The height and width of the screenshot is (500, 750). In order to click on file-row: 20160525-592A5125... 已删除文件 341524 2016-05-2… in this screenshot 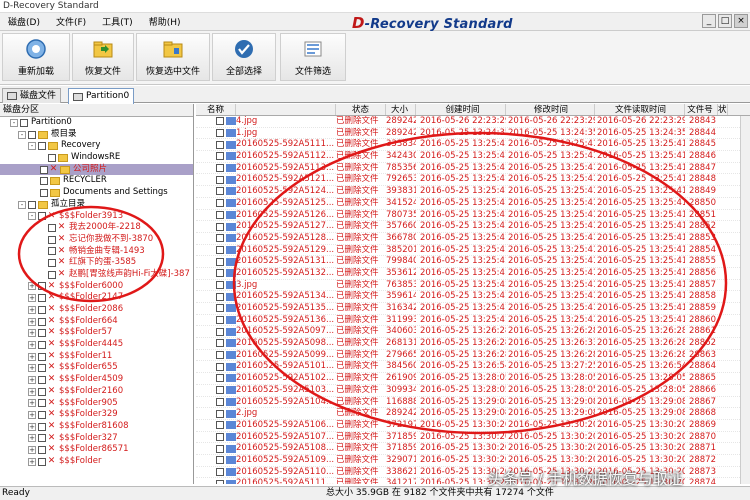, I will do `click(473, 204)`.